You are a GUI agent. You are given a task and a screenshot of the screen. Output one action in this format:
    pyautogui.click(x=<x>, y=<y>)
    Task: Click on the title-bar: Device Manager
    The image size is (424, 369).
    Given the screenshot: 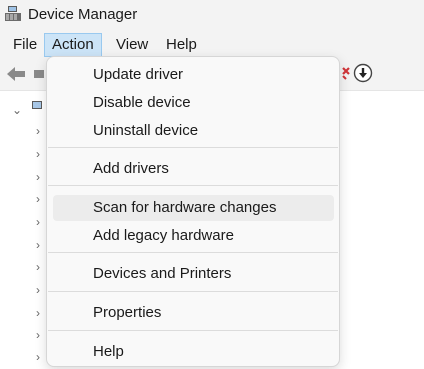 What is the action you would take?
    pyautogui.click(x=212, y=15)
    